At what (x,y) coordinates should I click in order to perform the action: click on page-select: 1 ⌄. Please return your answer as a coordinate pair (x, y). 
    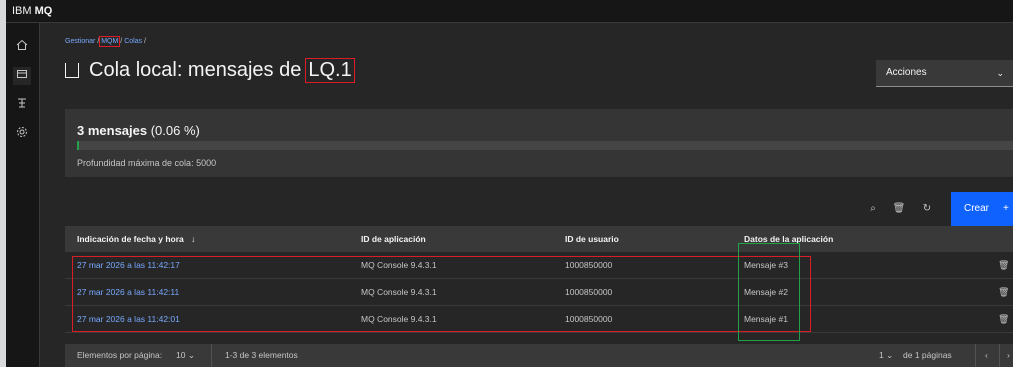
    Looking at the image, I should click on (886, 355).